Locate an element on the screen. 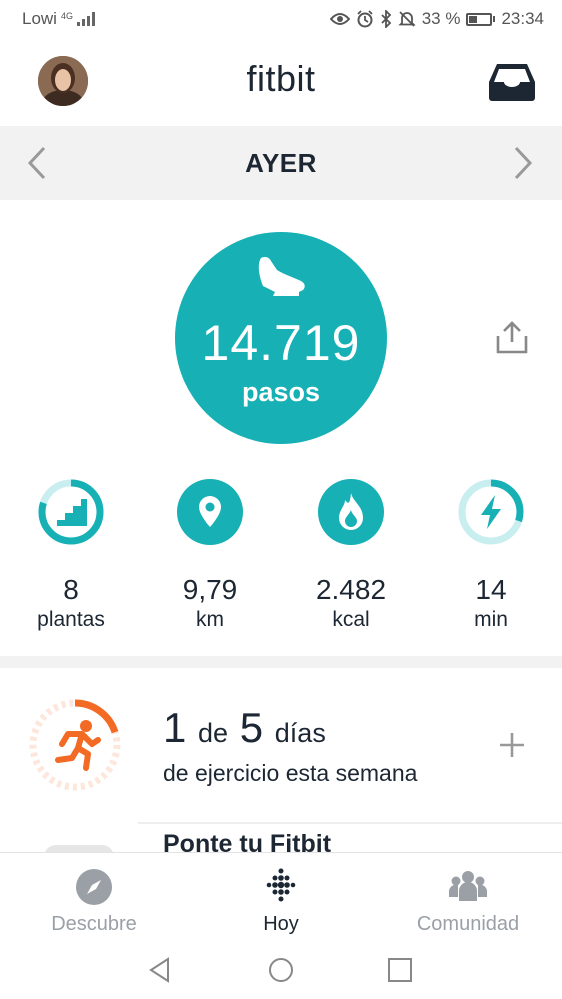 The height and width of the screenshot is (999, 562). stat-value: 9,79 is located at coordinates (210, 589).